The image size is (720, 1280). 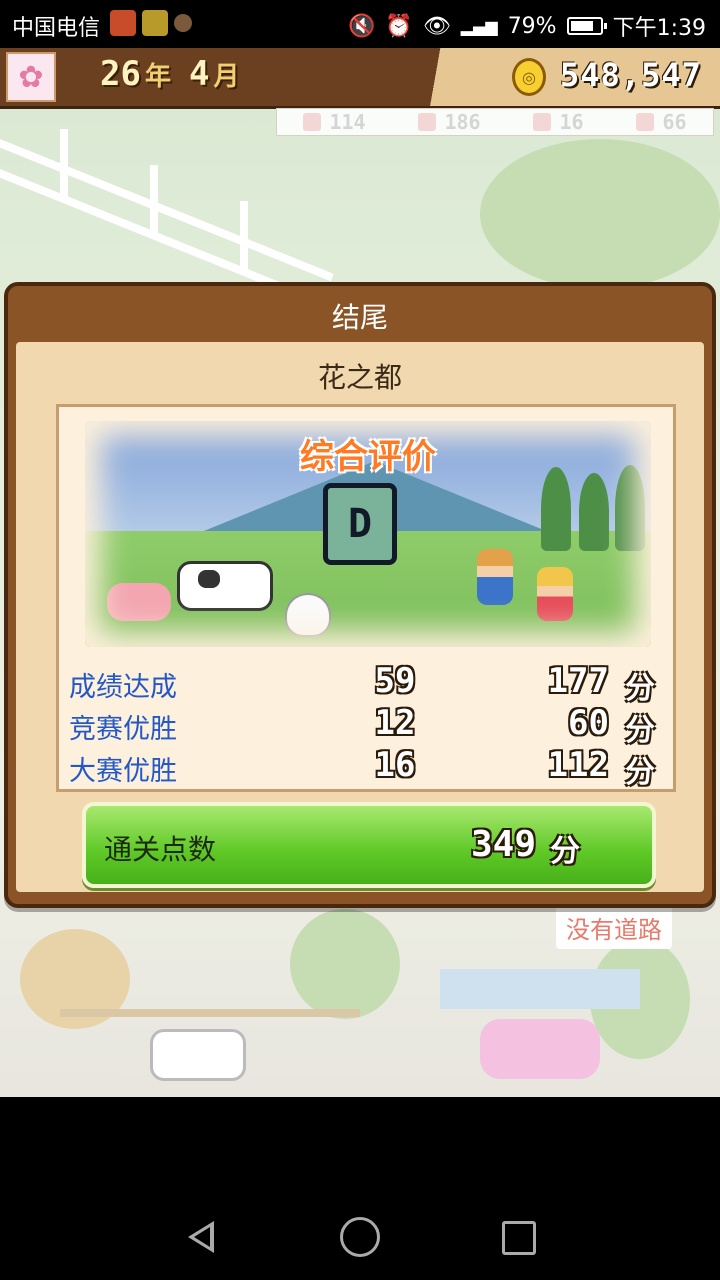 I want to click on row-label: 大赛优胜, so click(x=123, y=771).